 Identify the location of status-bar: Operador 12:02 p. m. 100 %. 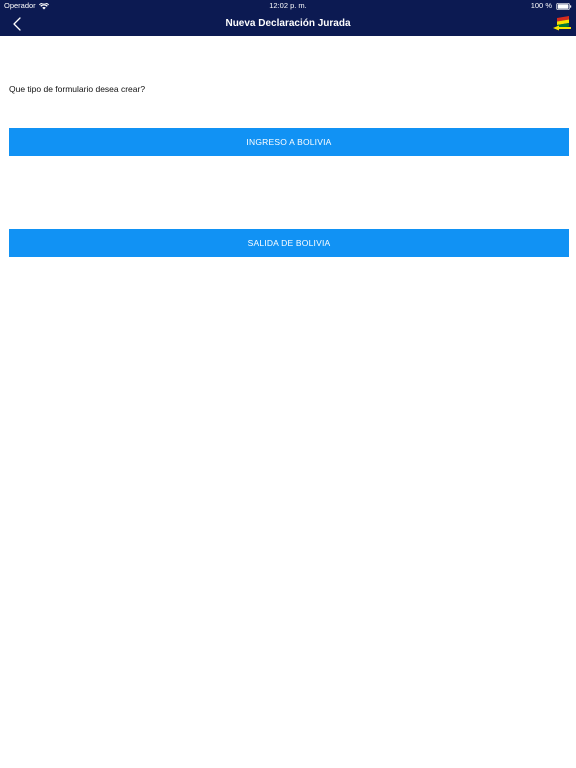
(288, 6).